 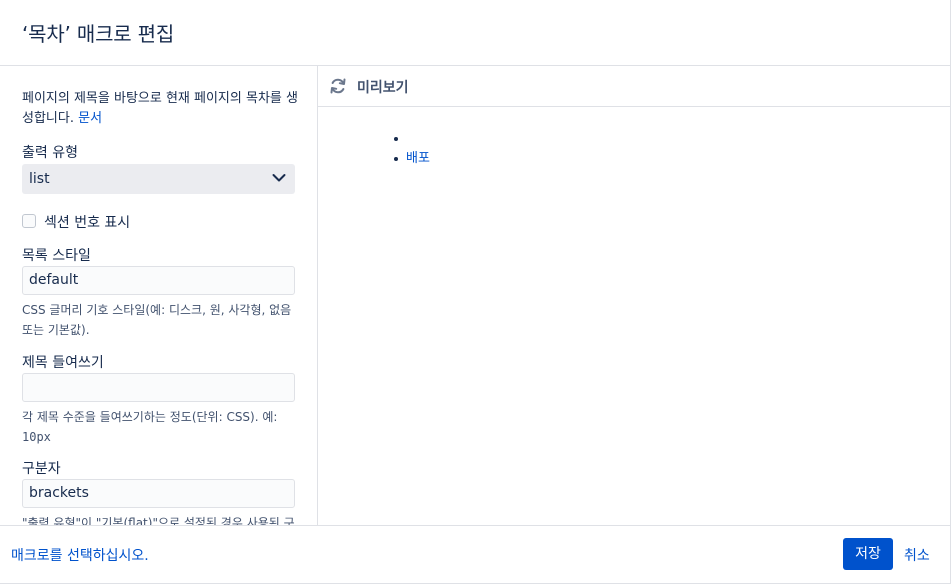 What do you see at coordinates (90, 118) in the screenshot?
I see `documentation-link: 문서` at bounding box center [90, 118].